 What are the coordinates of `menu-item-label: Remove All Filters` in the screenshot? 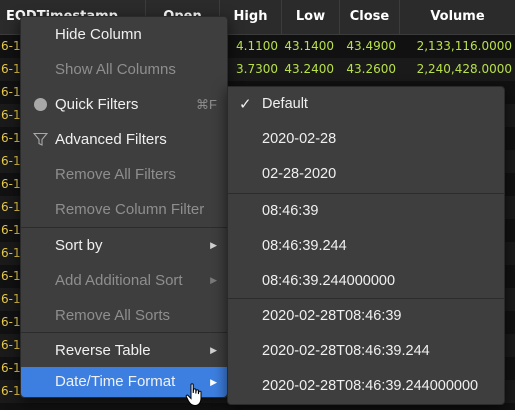 It's located at (115, 174).